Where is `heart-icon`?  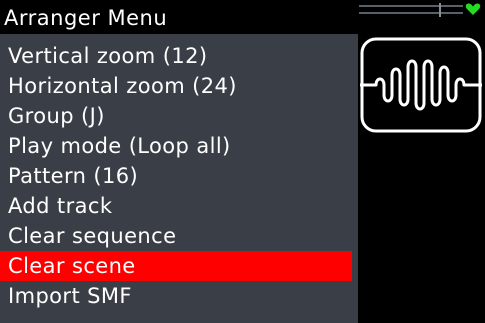
heart-icon is located at coordinates (473, 9).